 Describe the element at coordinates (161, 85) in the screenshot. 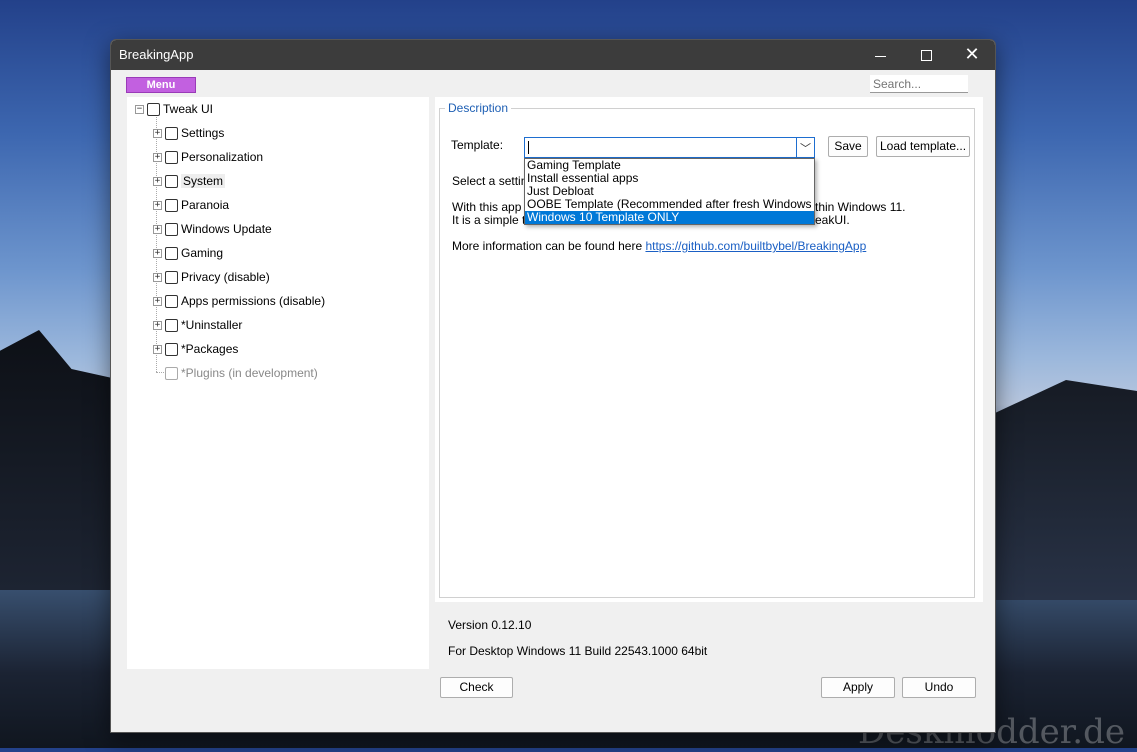

I see `menu-button: Menu` at that location.